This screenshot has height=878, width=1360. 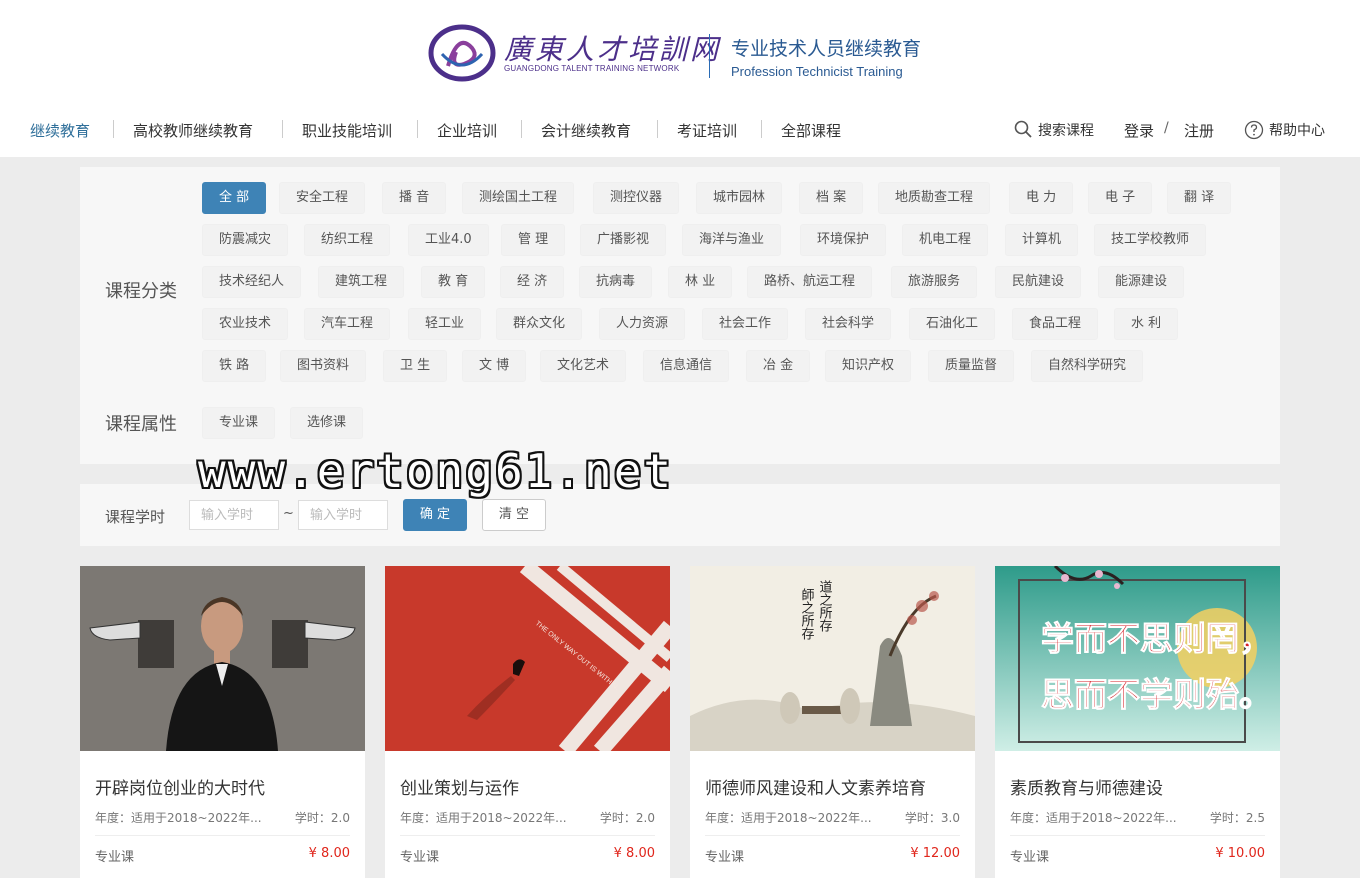 I want to click on category-chip: 群众文化, so click(x=539, y=324).